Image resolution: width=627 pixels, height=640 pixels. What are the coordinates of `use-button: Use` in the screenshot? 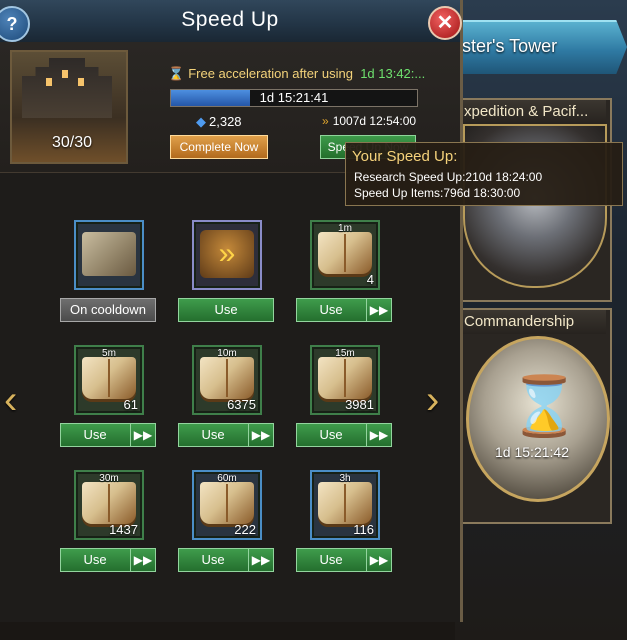 It's located at (226, 310).